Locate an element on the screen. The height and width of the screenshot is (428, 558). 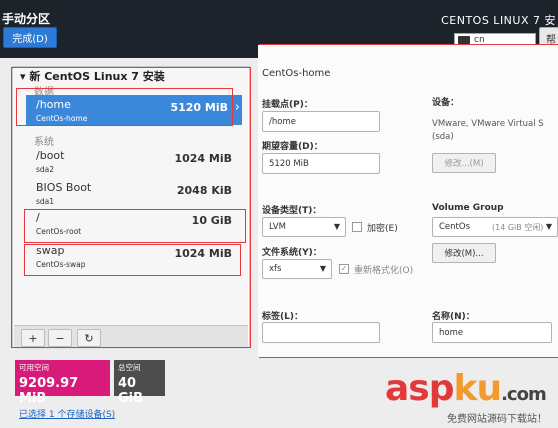
tag-label: 标签(L)： is located at coordinates (282, 317).